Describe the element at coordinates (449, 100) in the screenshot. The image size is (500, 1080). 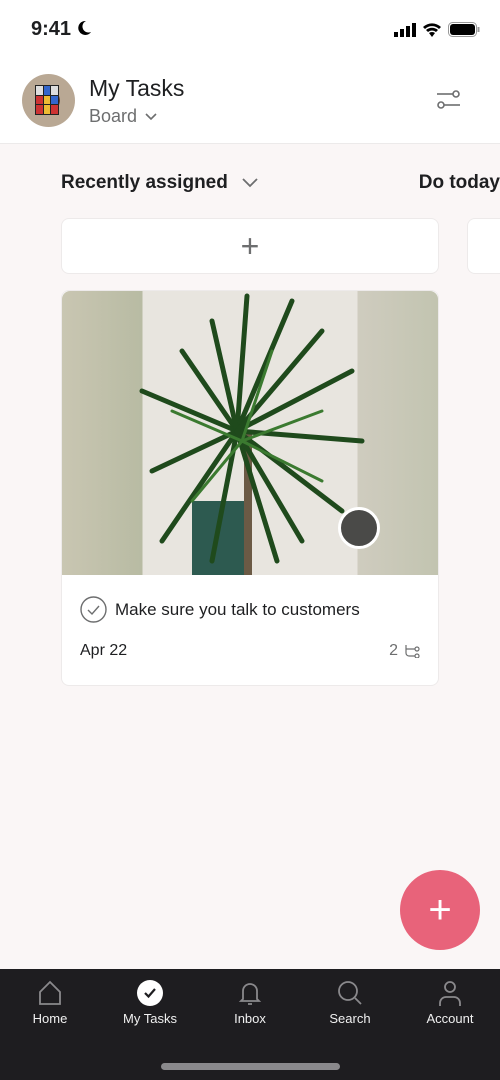
I see `filter-icon` at that location.